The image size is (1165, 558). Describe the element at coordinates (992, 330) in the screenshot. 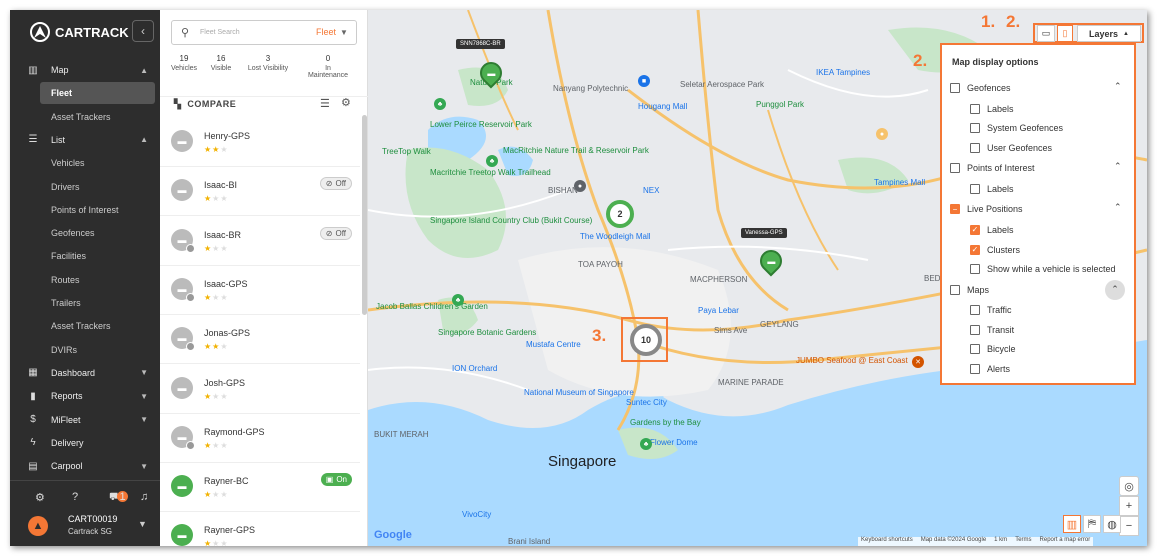

I see `layer-option: Transit` at that location.